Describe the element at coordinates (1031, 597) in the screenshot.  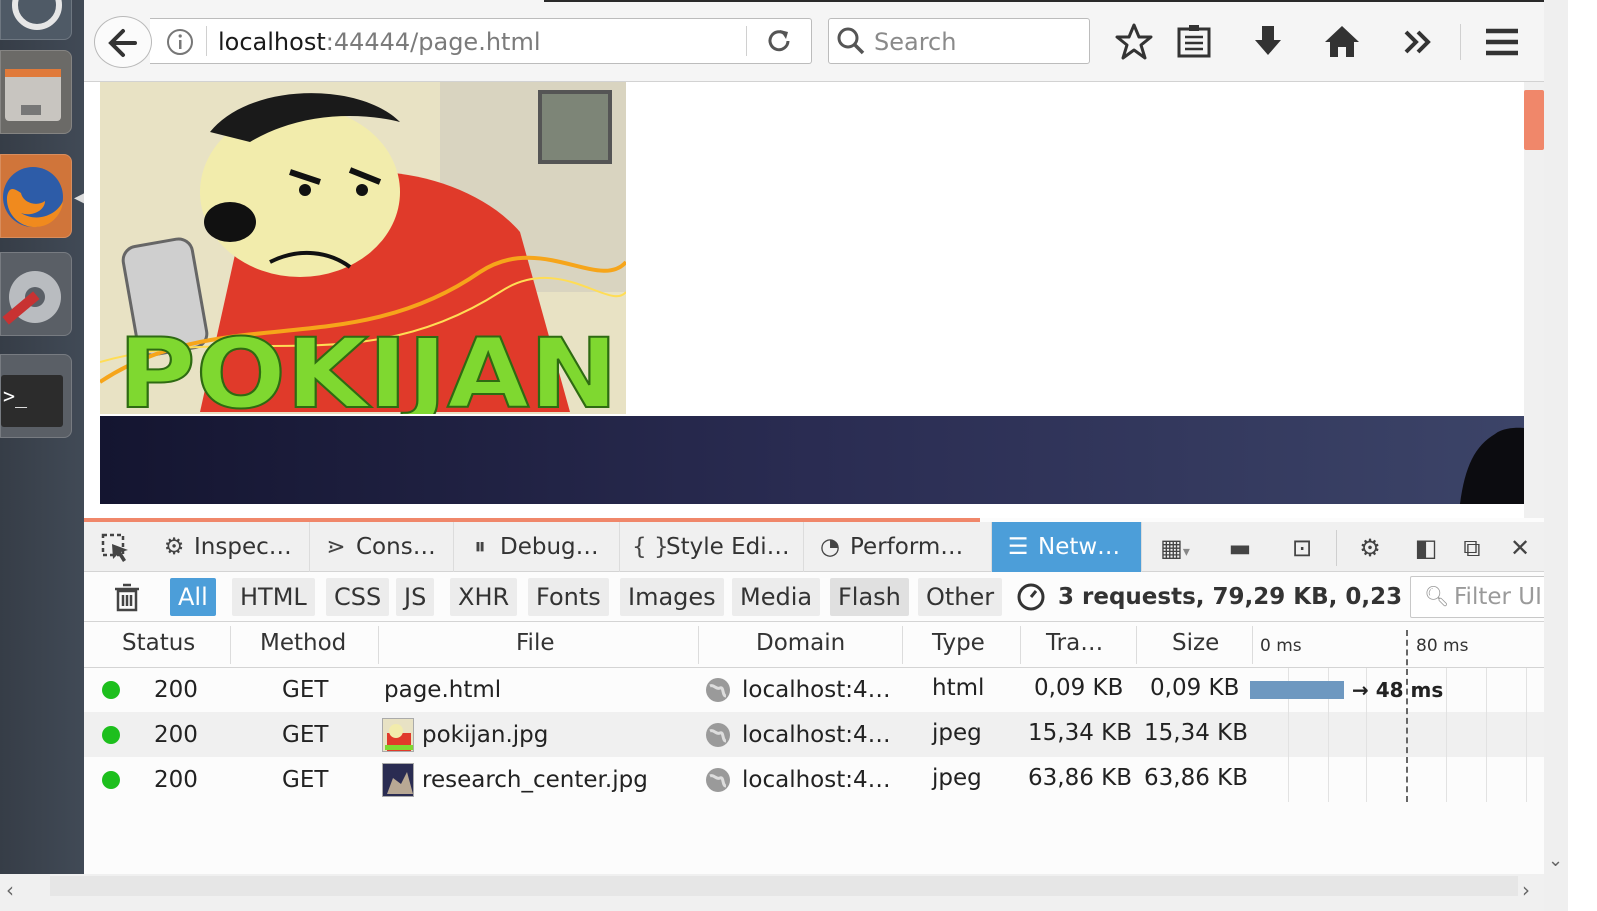
I see `stopwatch-icon` at that location.